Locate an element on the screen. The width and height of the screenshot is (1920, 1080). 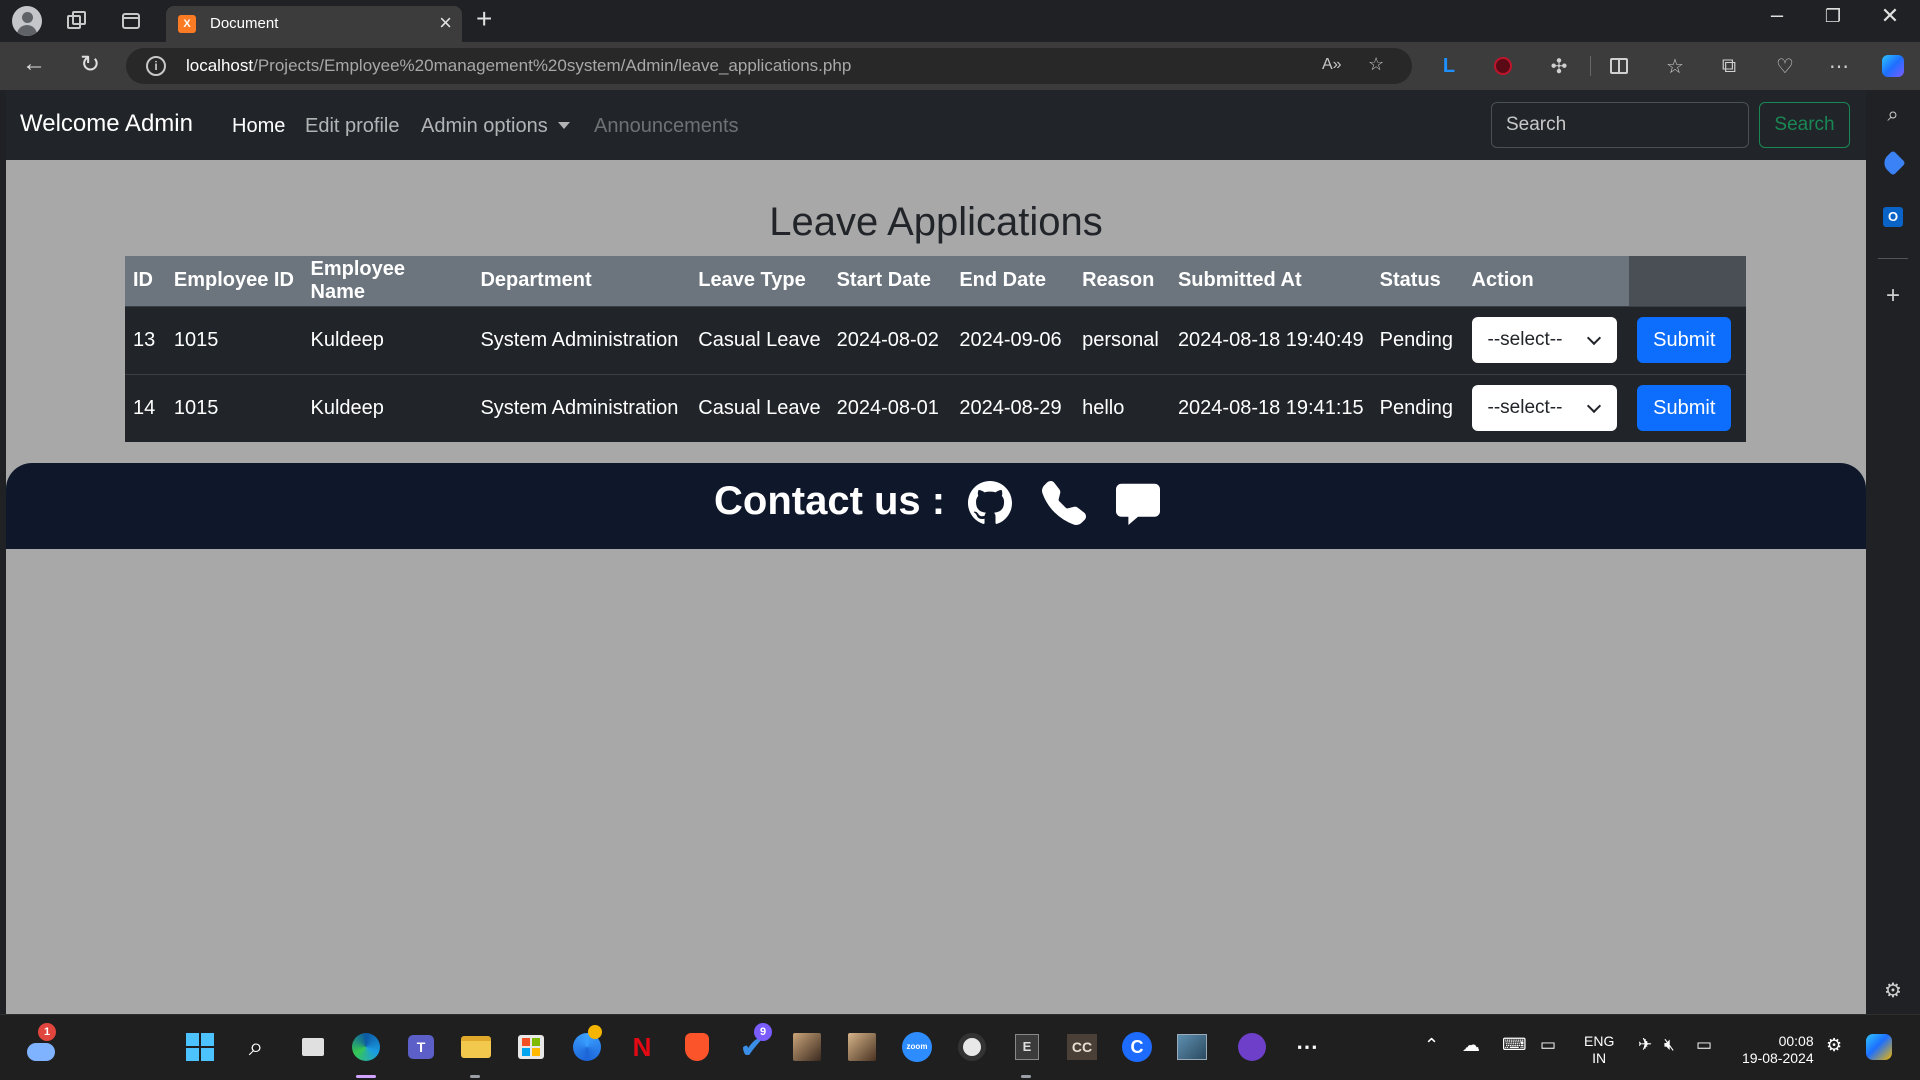
language-indicator: ENG IN is located at coordinates (1599, 1050).